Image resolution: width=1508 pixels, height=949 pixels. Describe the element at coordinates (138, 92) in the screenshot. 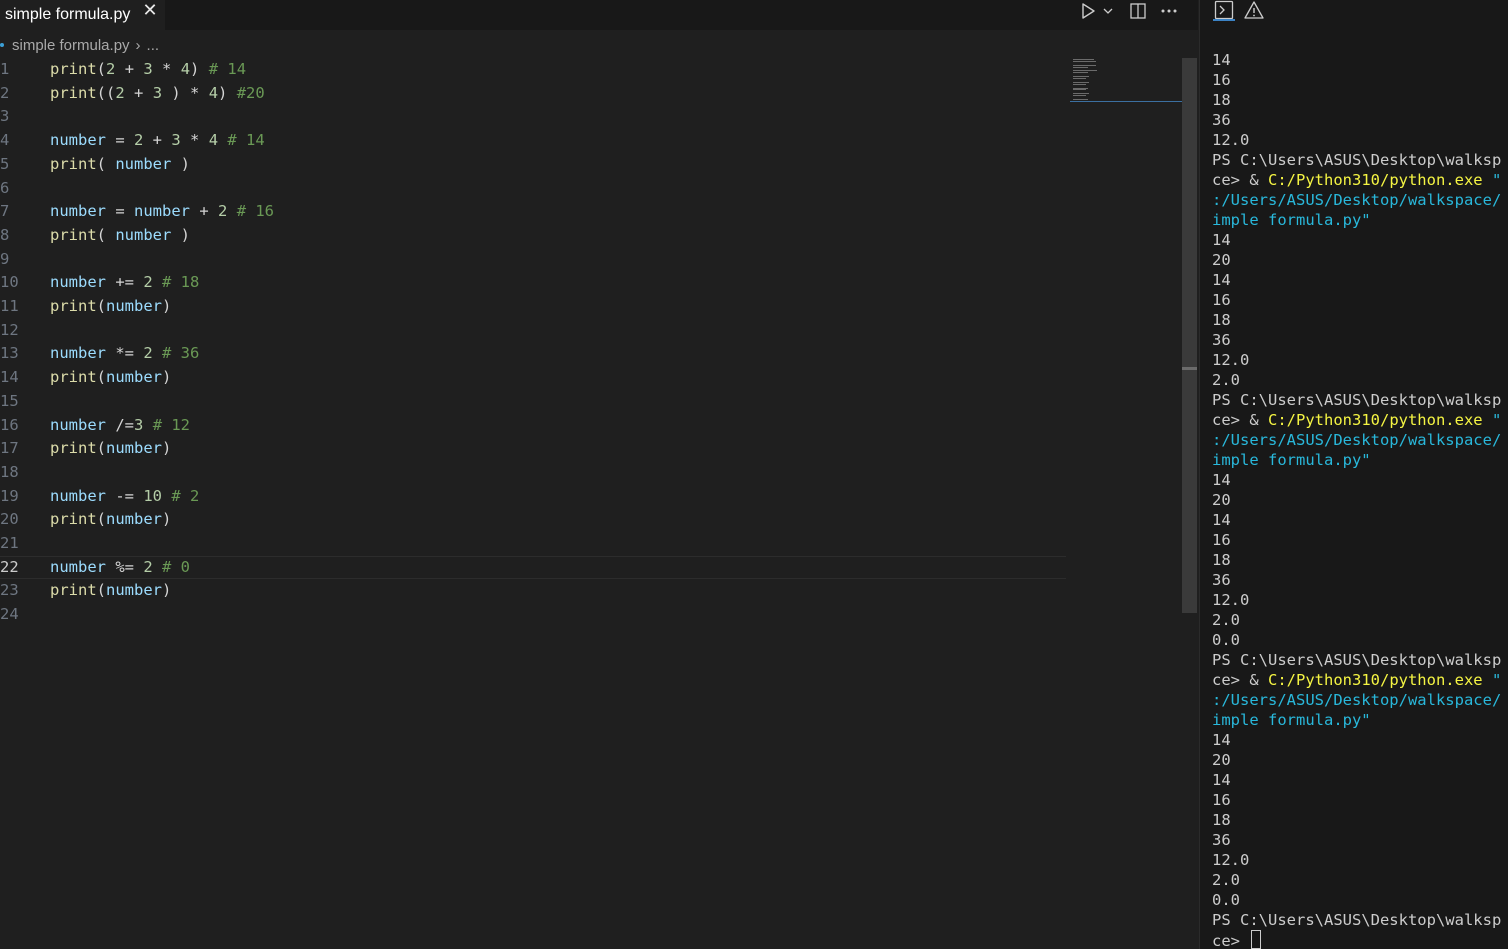

I see `code-token: +` at that location.